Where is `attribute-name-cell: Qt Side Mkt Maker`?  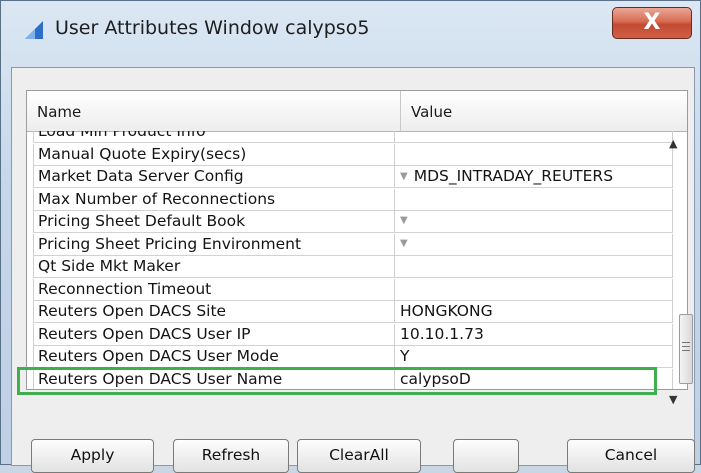 attribute-name-cell: Qt Side Mkt Maker is located at coordinates (214, 267).